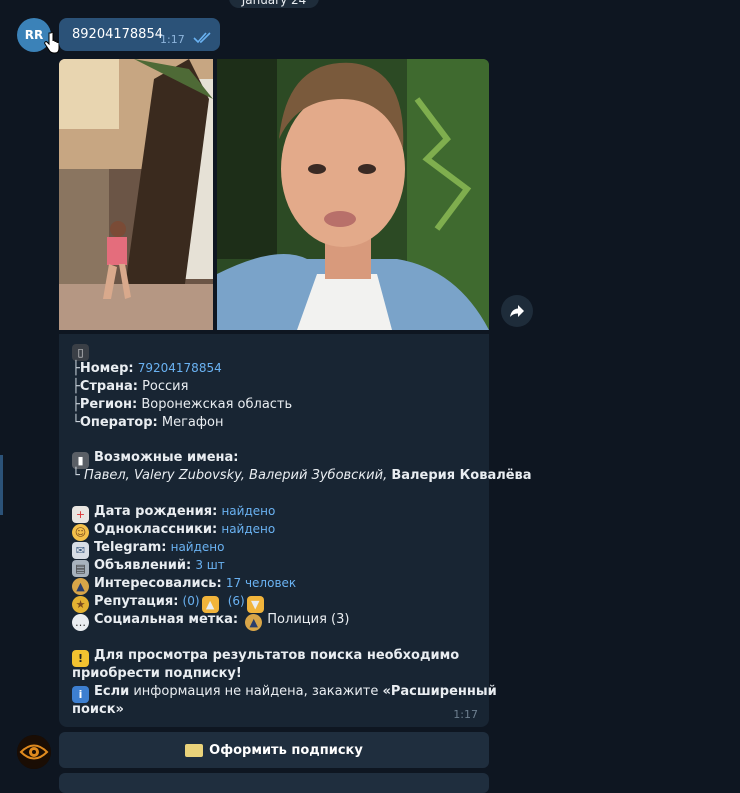 The width and height of the screenshot is (740, 793). I want to click on operator-row: └Оператор: Мегафон, so click(148, 422).